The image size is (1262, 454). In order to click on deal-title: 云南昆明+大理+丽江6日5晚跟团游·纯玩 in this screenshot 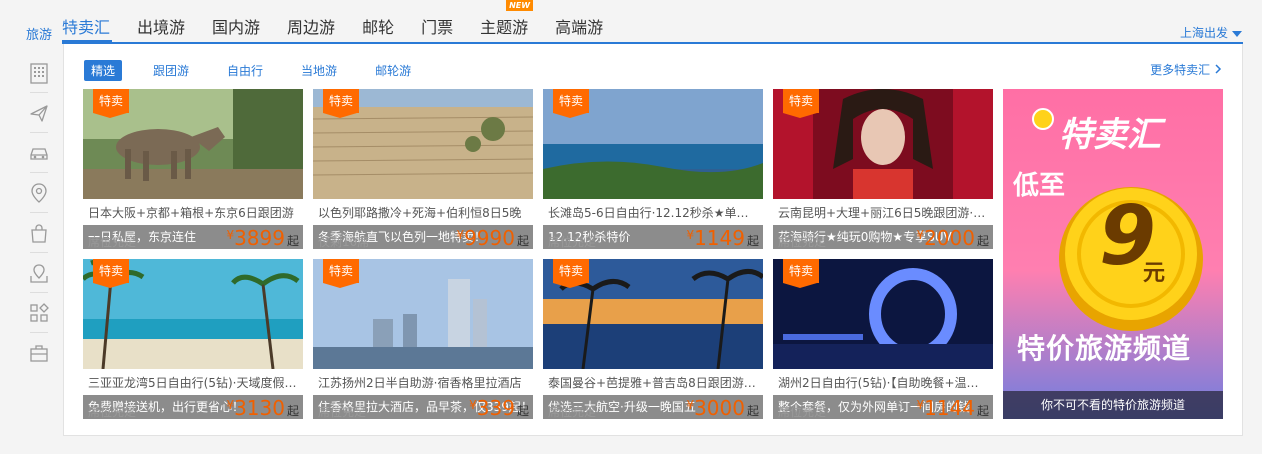, I will do `click(883, 212)`.